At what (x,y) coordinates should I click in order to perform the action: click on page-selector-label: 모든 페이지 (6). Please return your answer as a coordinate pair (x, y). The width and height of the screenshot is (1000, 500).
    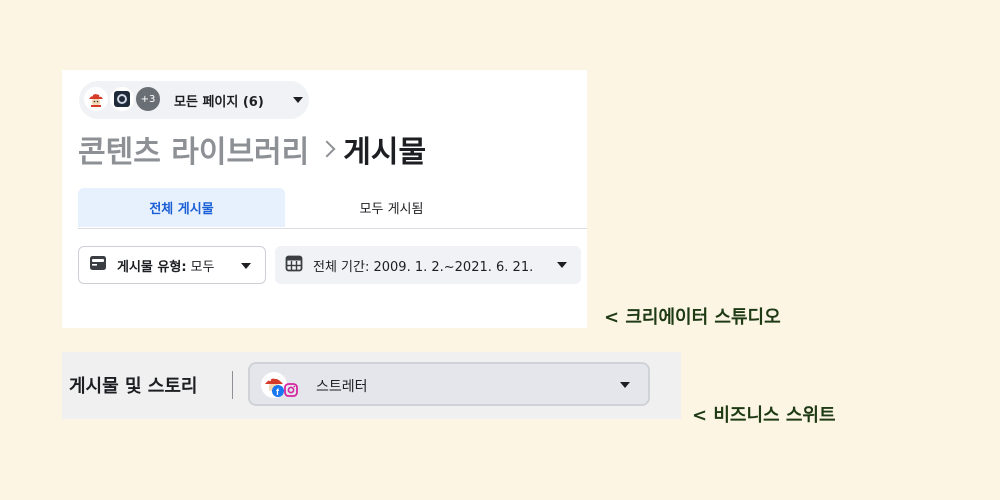
    Looking at the image, I should click on (219, 102).